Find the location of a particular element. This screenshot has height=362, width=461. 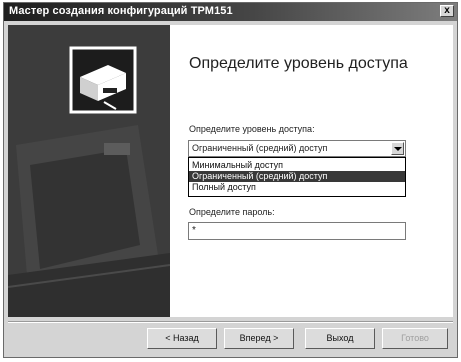

window-title: Мастер создания конфигураций ТРМ151 is located at coordinates (121, 11).